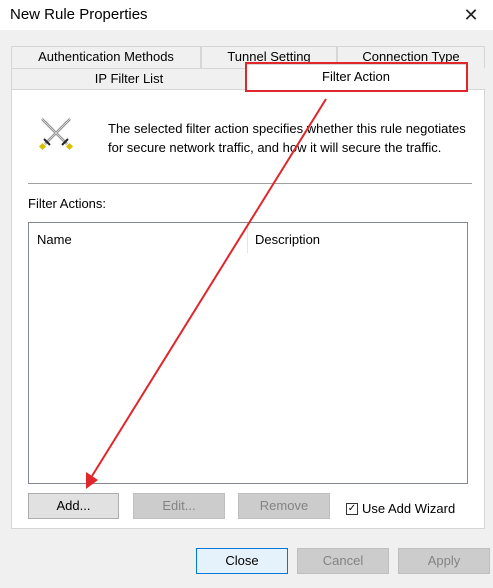 The image size is (493, 588). What do you see at coordinates (352, 508) in the screenshot?
I see `checkbox-box: ✓` at bounding box center [352, 508].